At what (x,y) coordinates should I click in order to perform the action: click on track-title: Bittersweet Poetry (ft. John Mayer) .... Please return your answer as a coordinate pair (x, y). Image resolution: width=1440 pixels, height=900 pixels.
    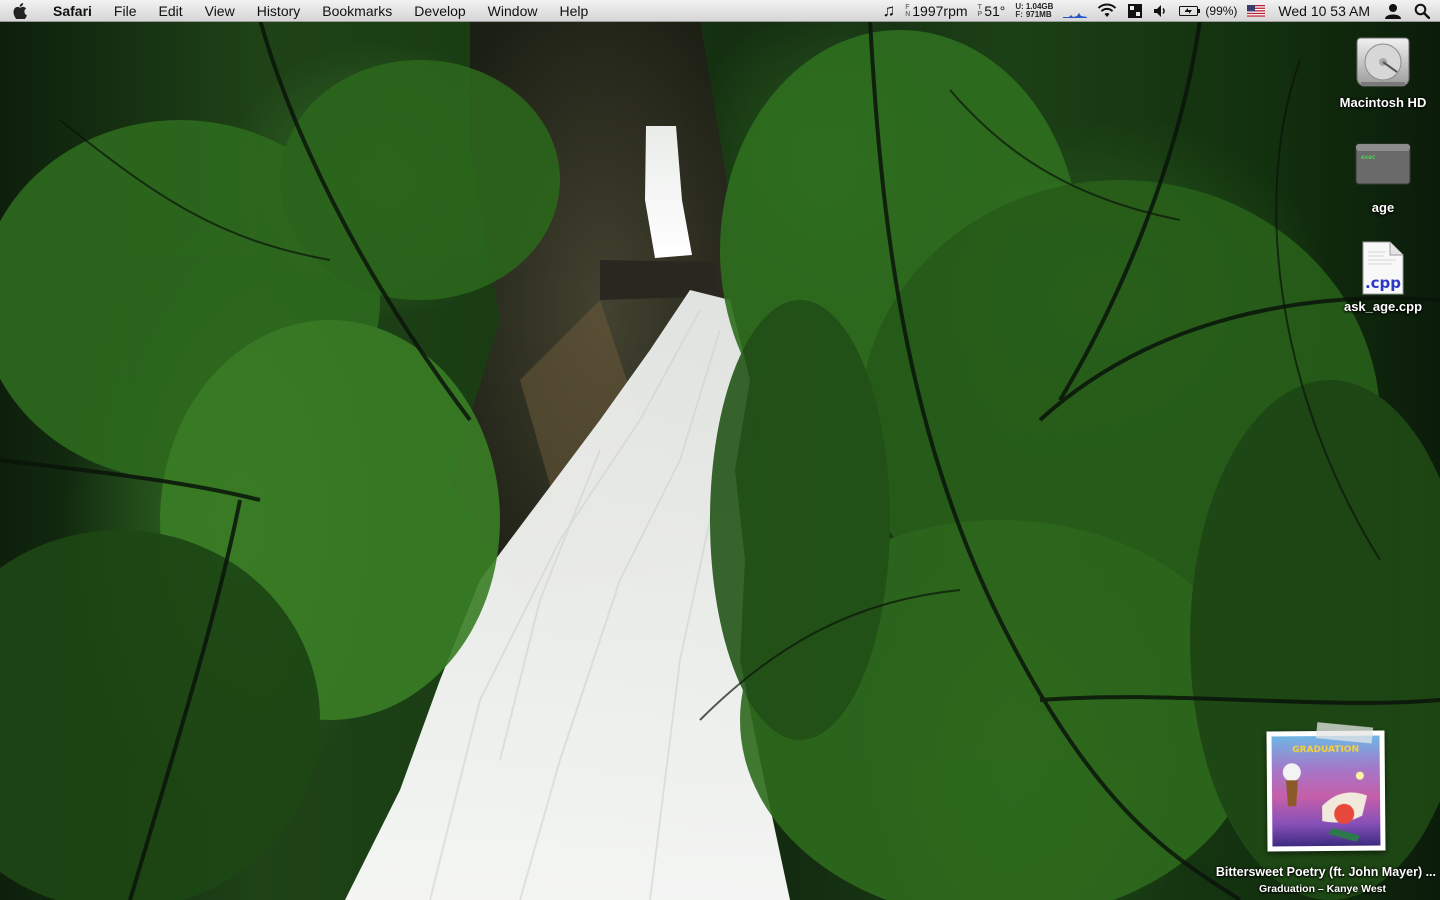
    Looking at the image, I should click on (1325, 872).